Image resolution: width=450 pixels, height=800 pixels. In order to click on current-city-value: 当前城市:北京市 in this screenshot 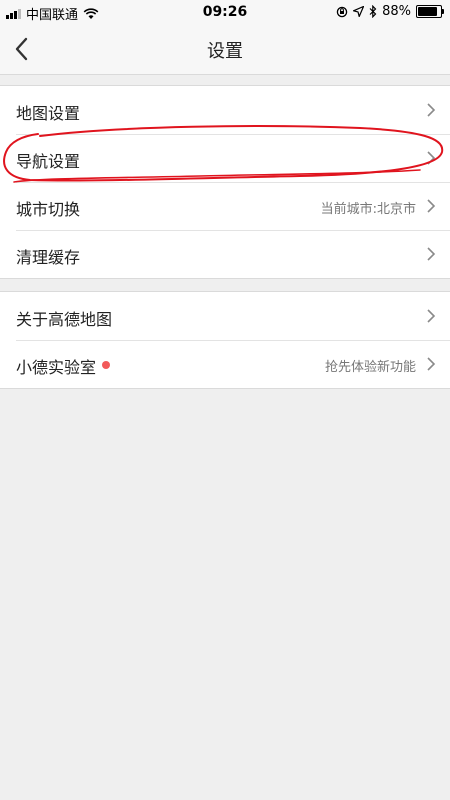, I will do `click(368, 209)`.